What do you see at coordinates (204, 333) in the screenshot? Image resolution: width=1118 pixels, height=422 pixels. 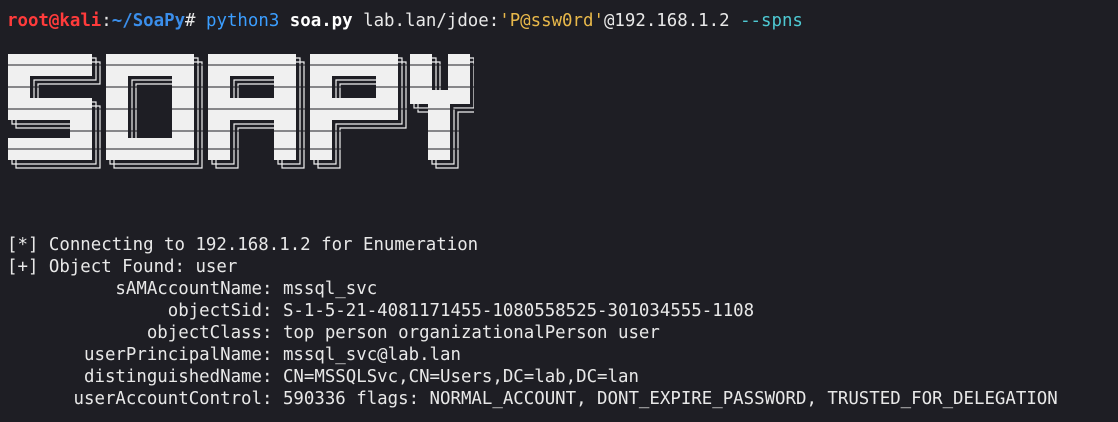 I see `attr-key: objectClass` at bounding box center [204, 333].